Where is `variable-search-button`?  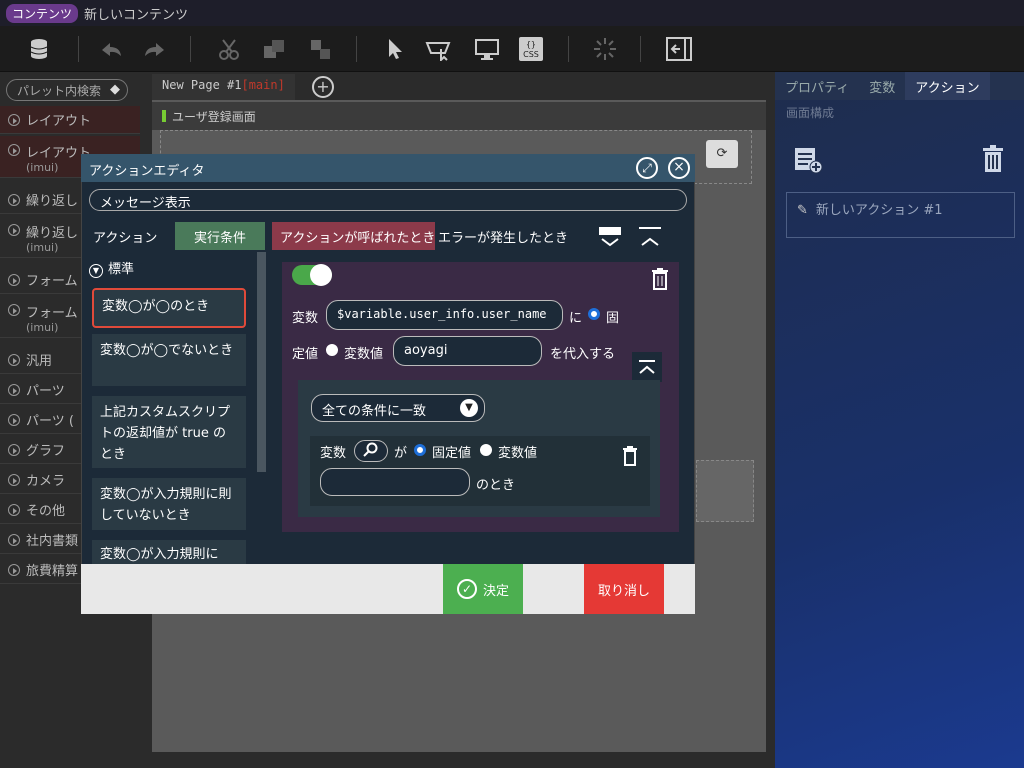
variable-search-button is located at coordinates (371, 451).